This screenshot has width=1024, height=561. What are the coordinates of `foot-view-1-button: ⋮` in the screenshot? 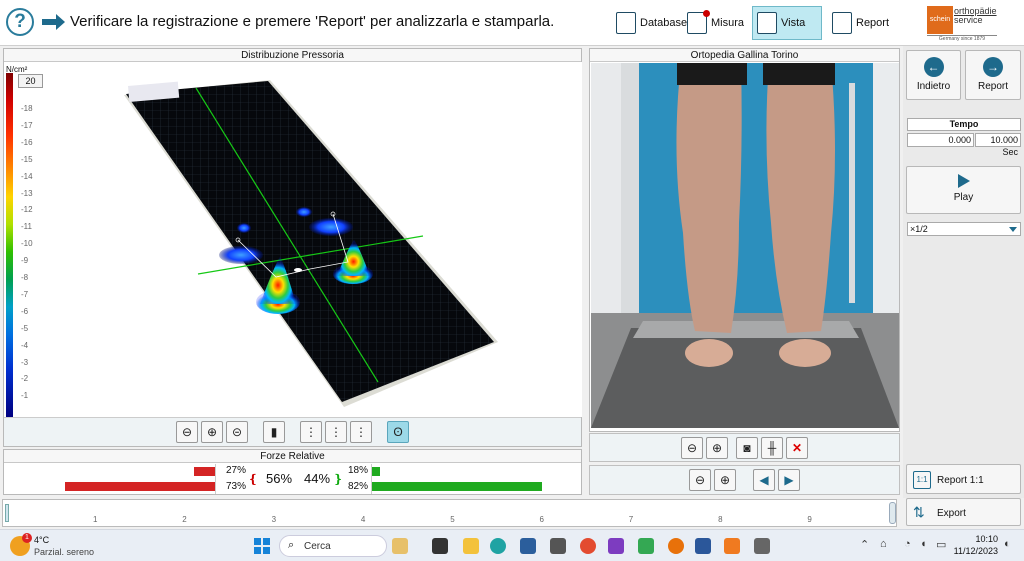 It's located at (311, 432).